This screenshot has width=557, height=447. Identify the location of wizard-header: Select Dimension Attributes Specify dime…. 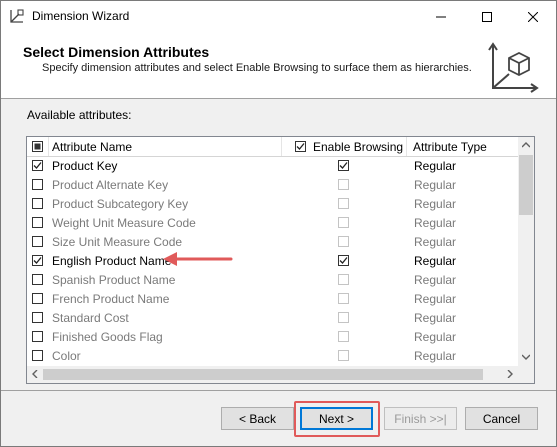
(278, 65).